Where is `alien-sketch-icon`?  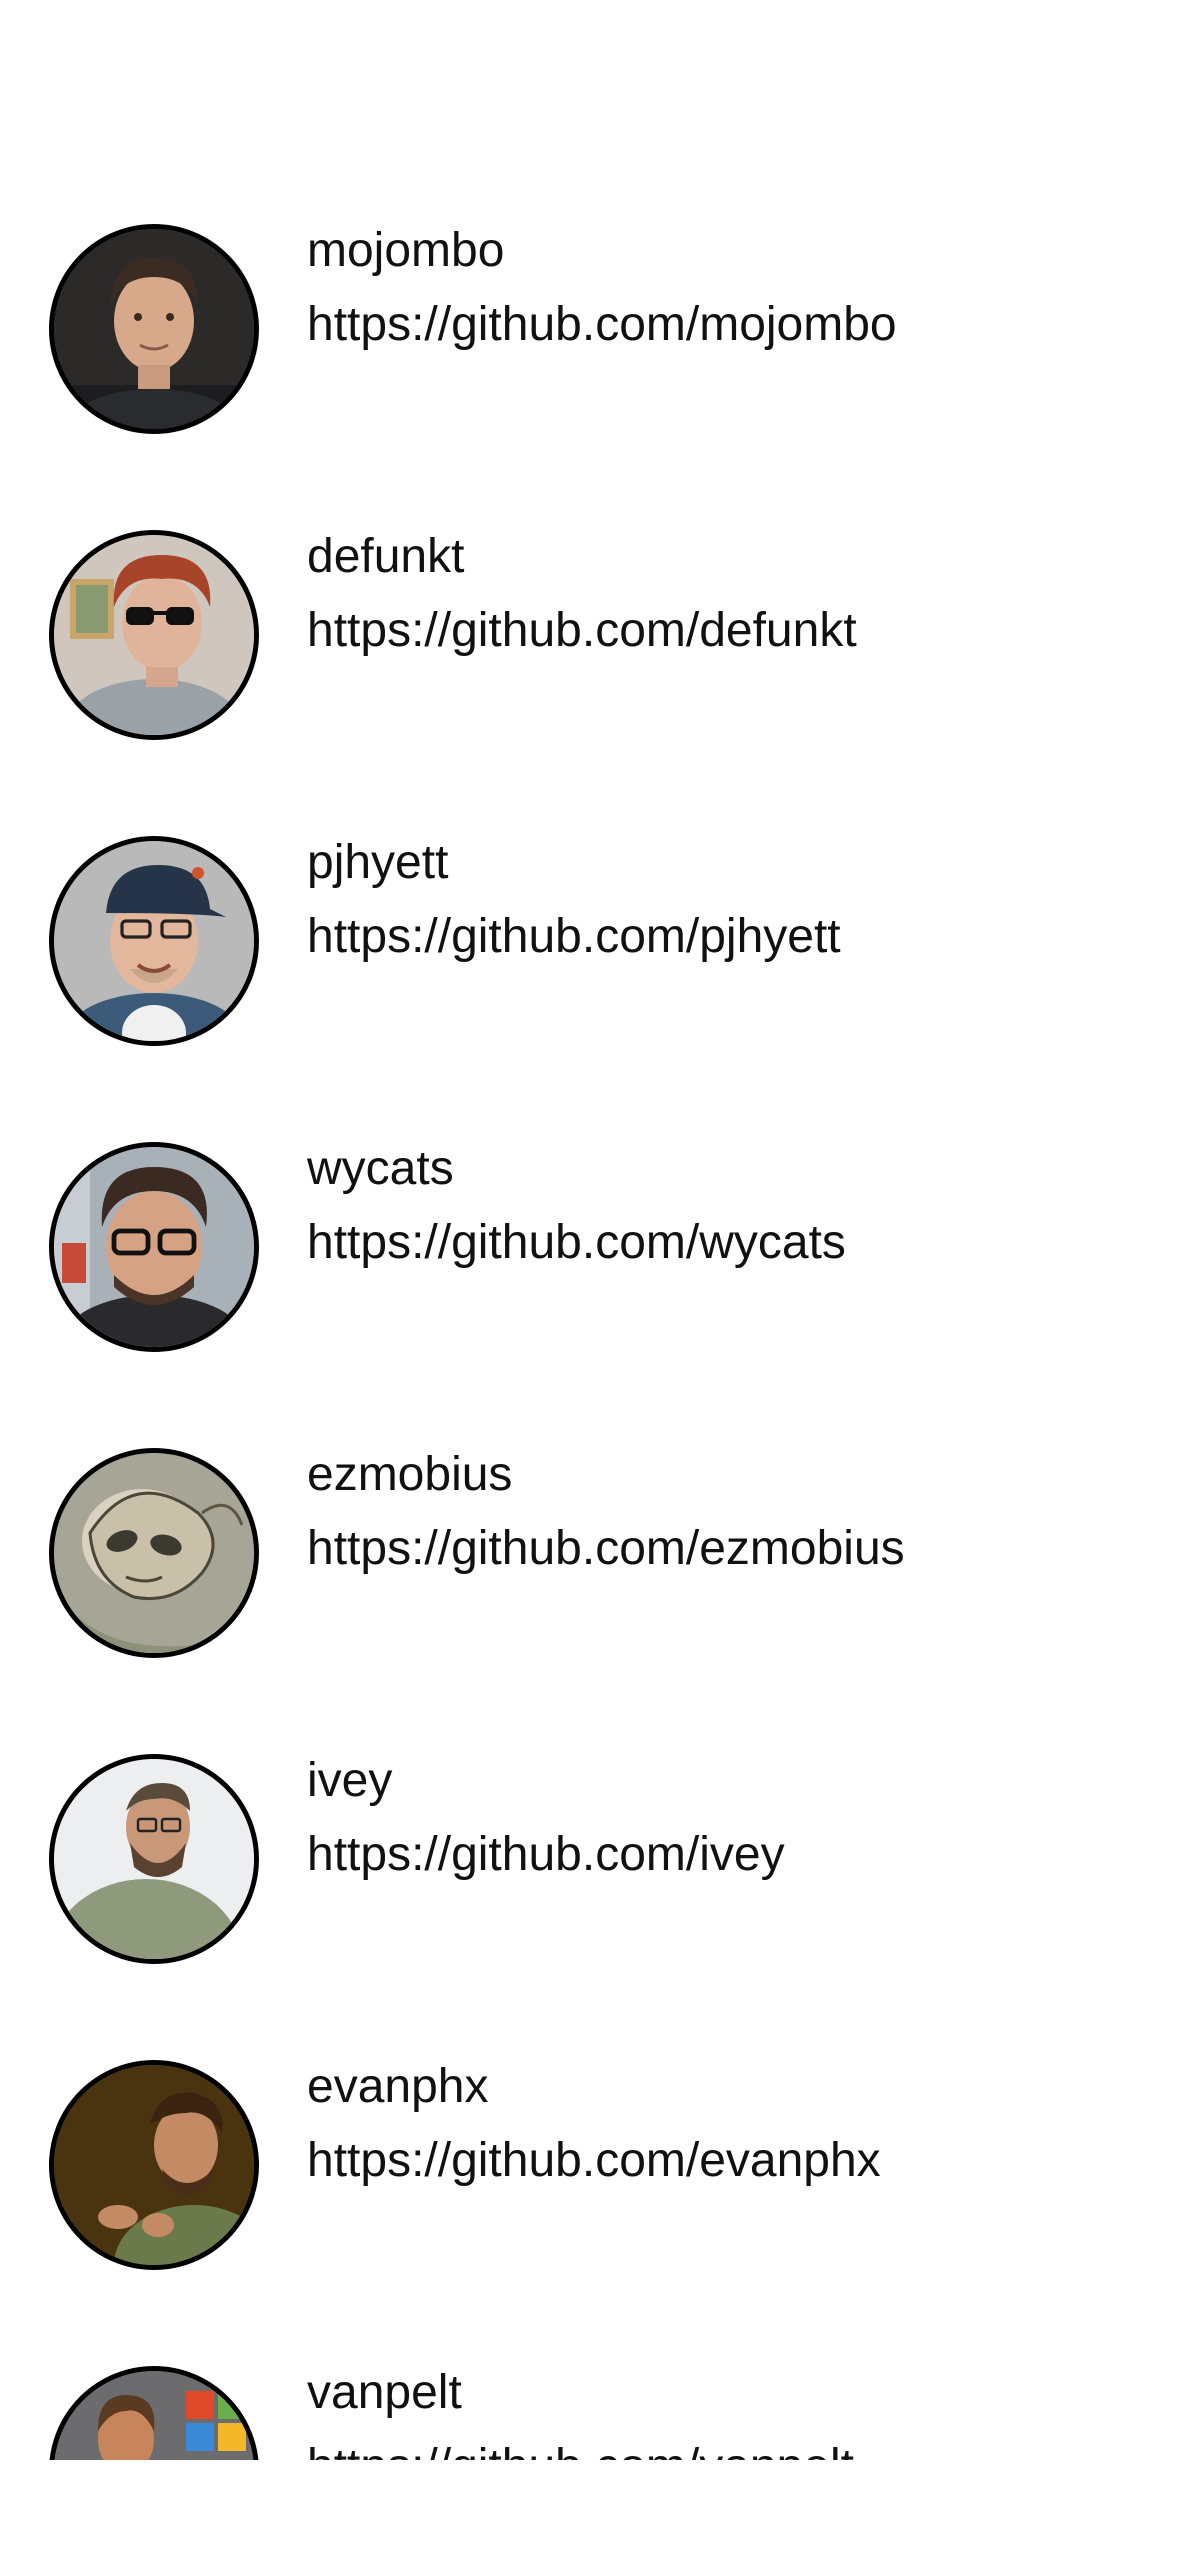
alien-sketch-icon is located at coordinates (154, 1553).